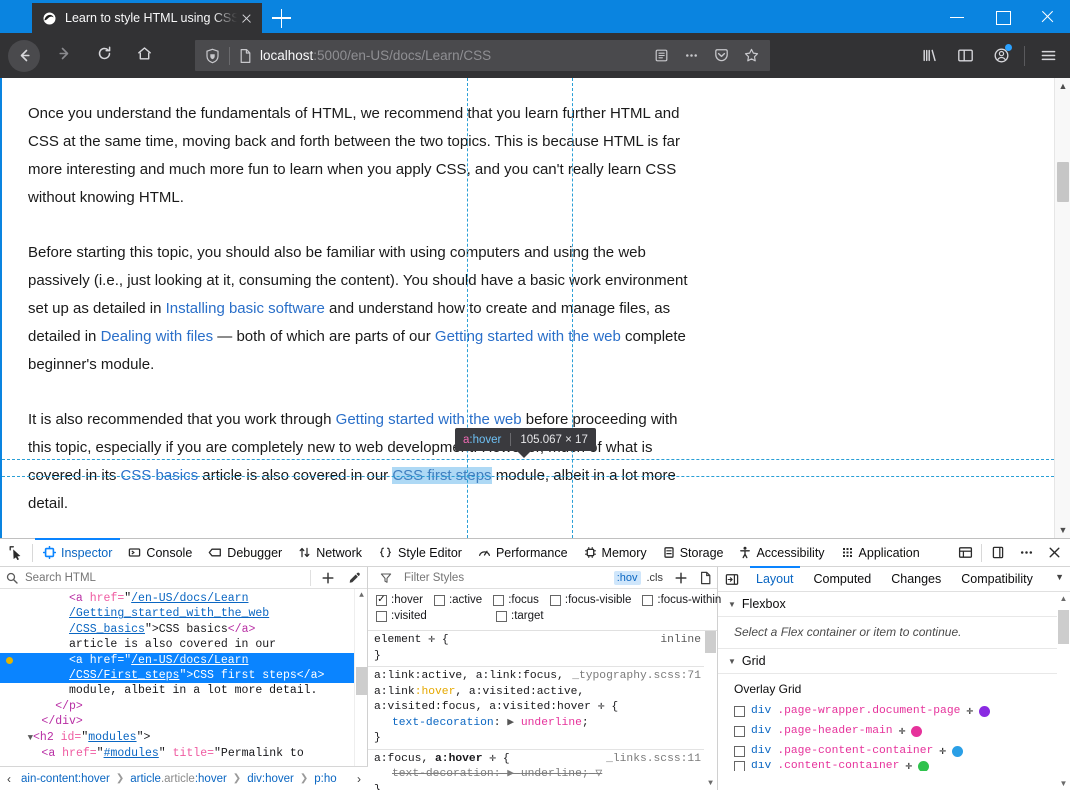  I want to click on checkbox-visited, so click(381, 616).